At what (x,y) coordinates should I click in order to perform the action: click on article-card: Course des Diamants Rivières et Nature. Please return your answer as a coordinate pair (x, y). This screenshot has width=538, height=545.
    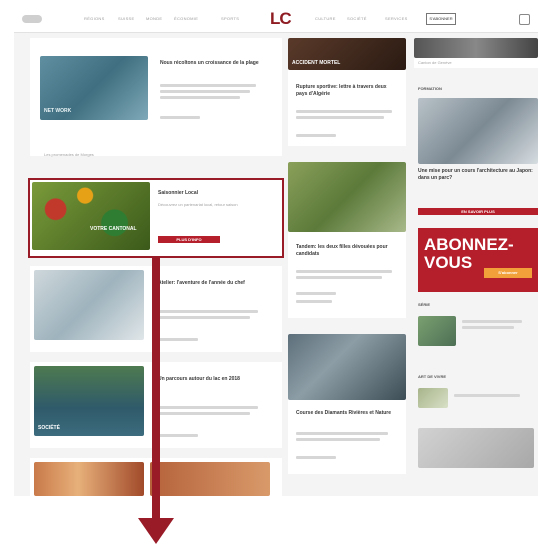
    Looking at the image, I should click on (347, 404).